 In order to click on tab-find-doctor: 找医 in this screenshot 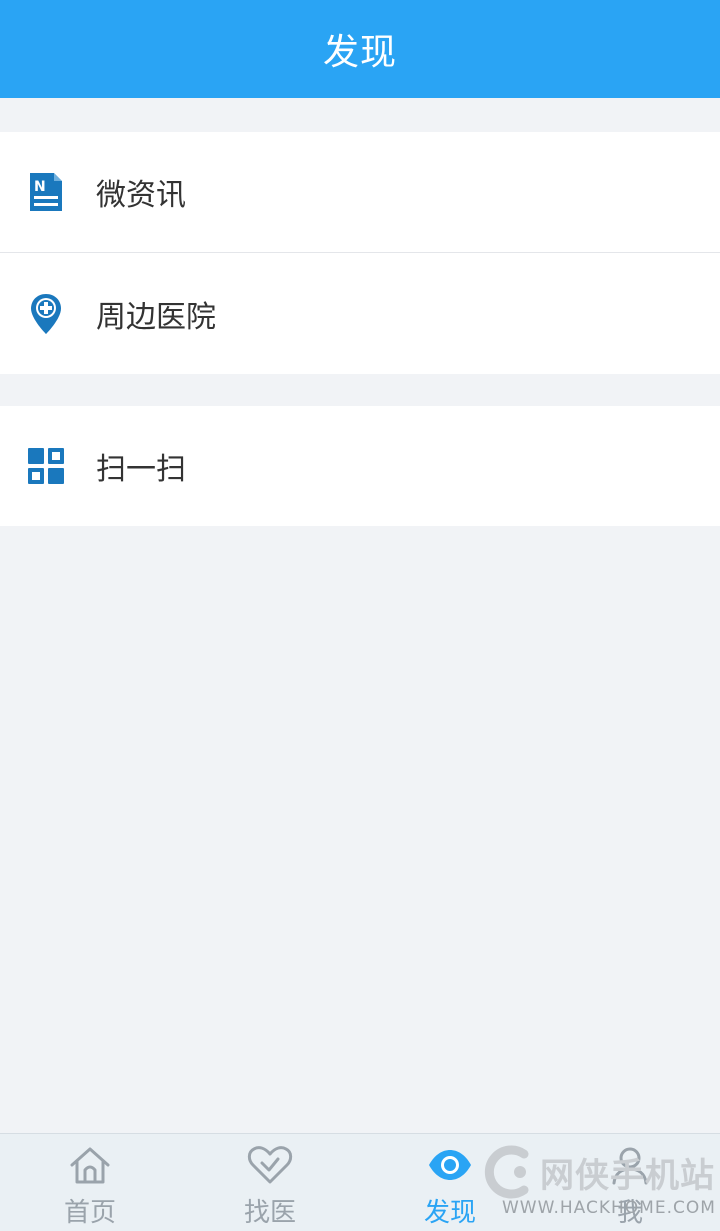, I will do `click(270, 1182)`.